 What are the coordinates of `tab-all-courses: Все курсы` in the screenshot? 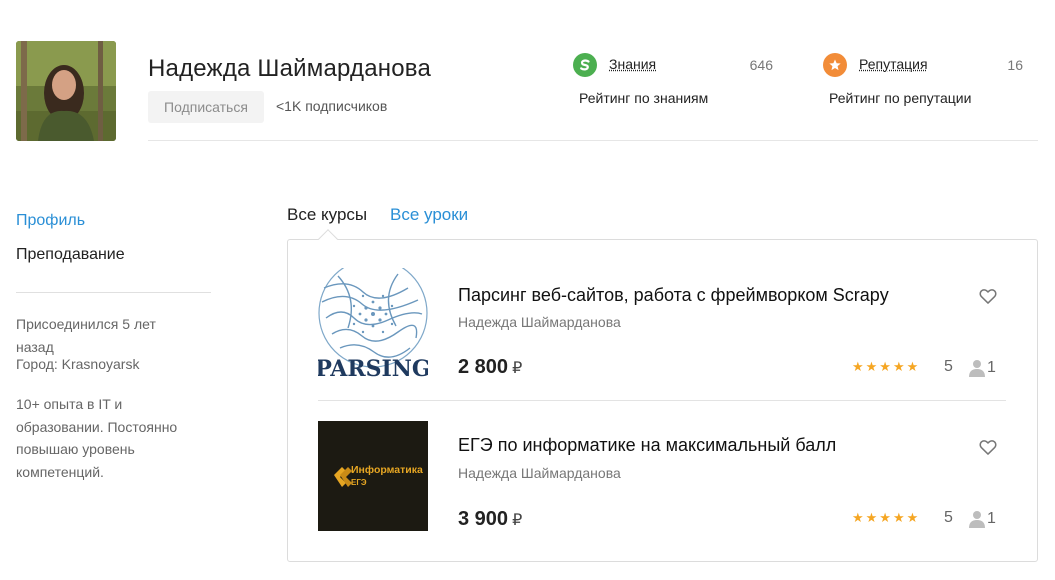 It's located at (327, 215).